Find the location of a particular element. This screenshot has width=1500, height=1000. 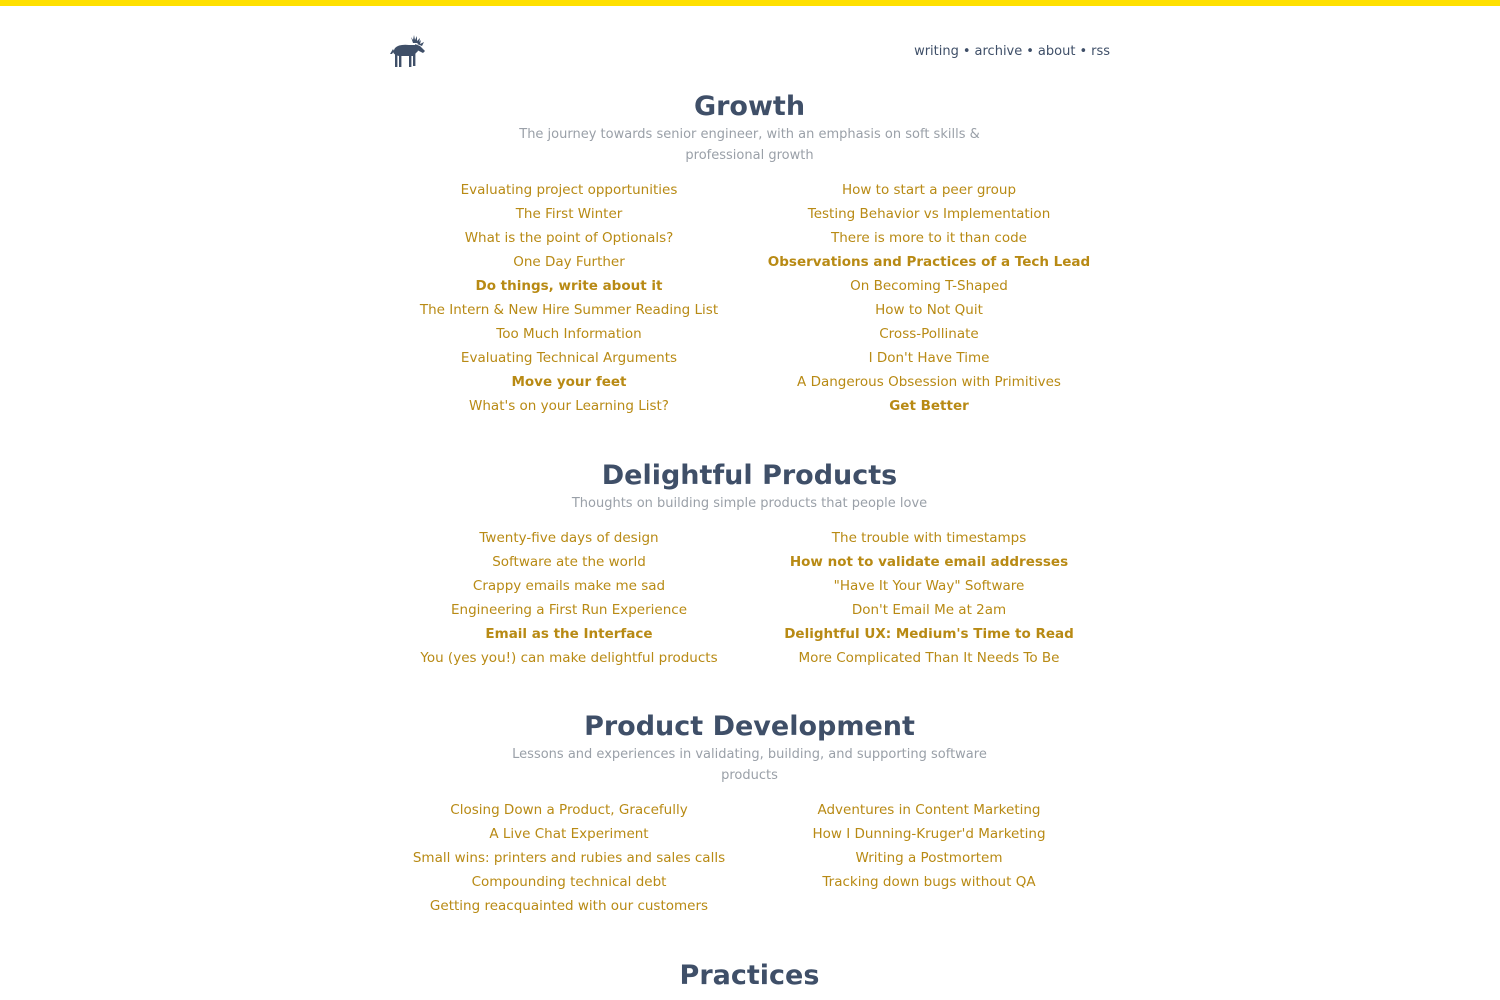

post-link: Too Much Information is located at coordinates (569, 334).